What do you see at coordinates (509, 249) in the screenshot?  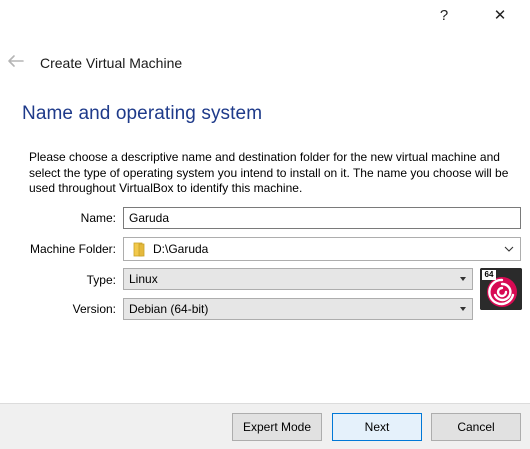 I see `chevron-down-icon` at bounding box center [509, 249].